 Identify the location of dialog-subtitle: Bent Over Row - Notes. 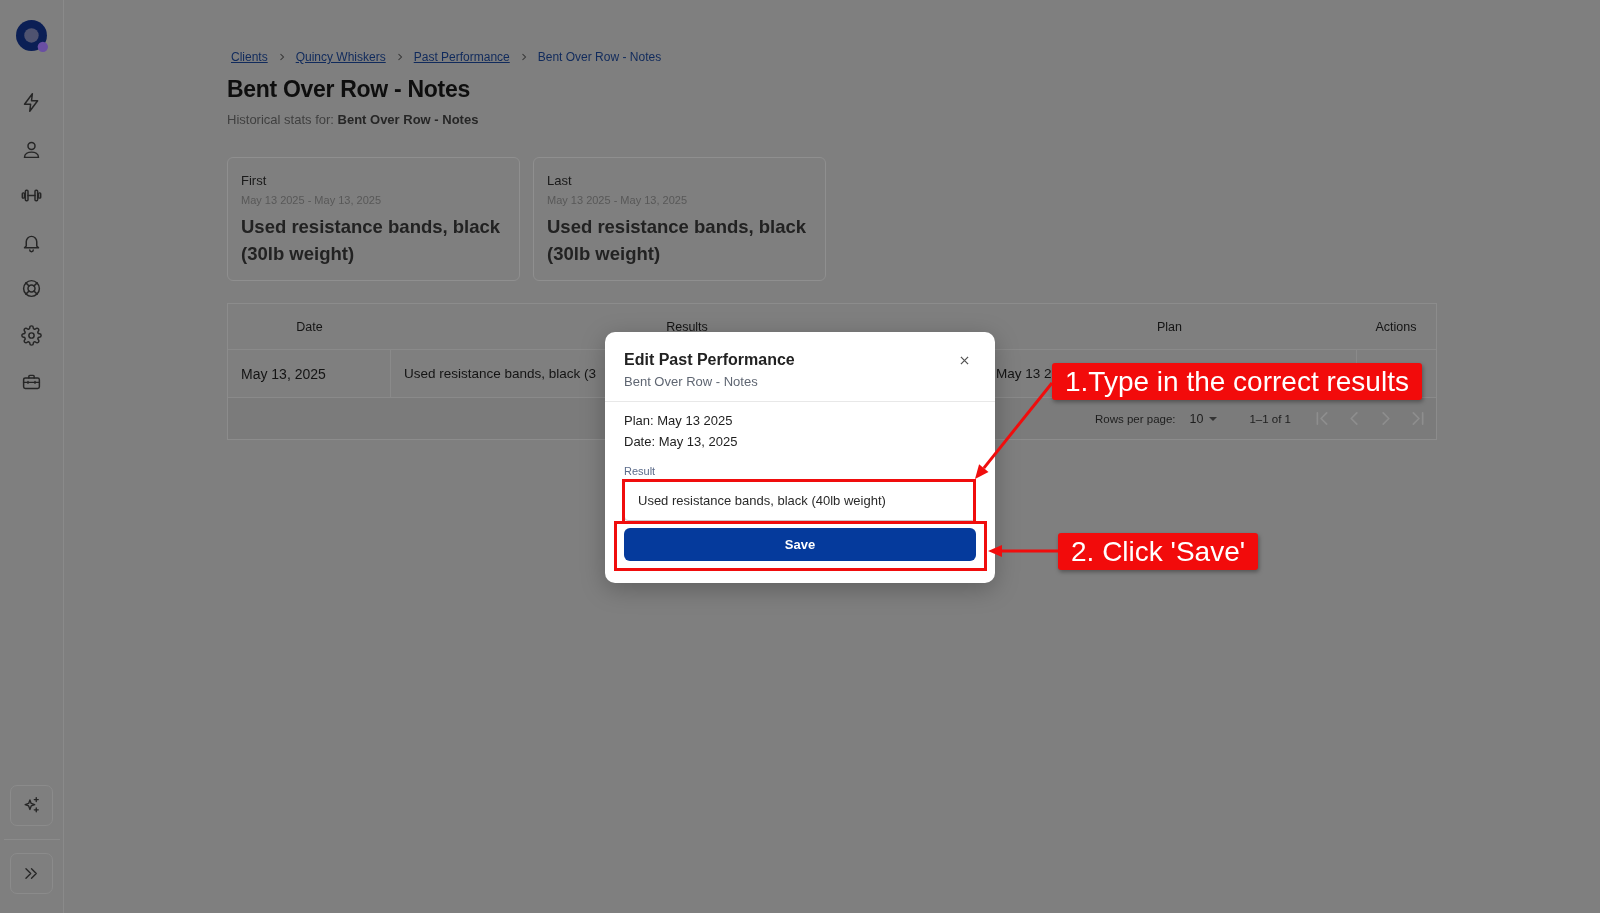
(691, 382).